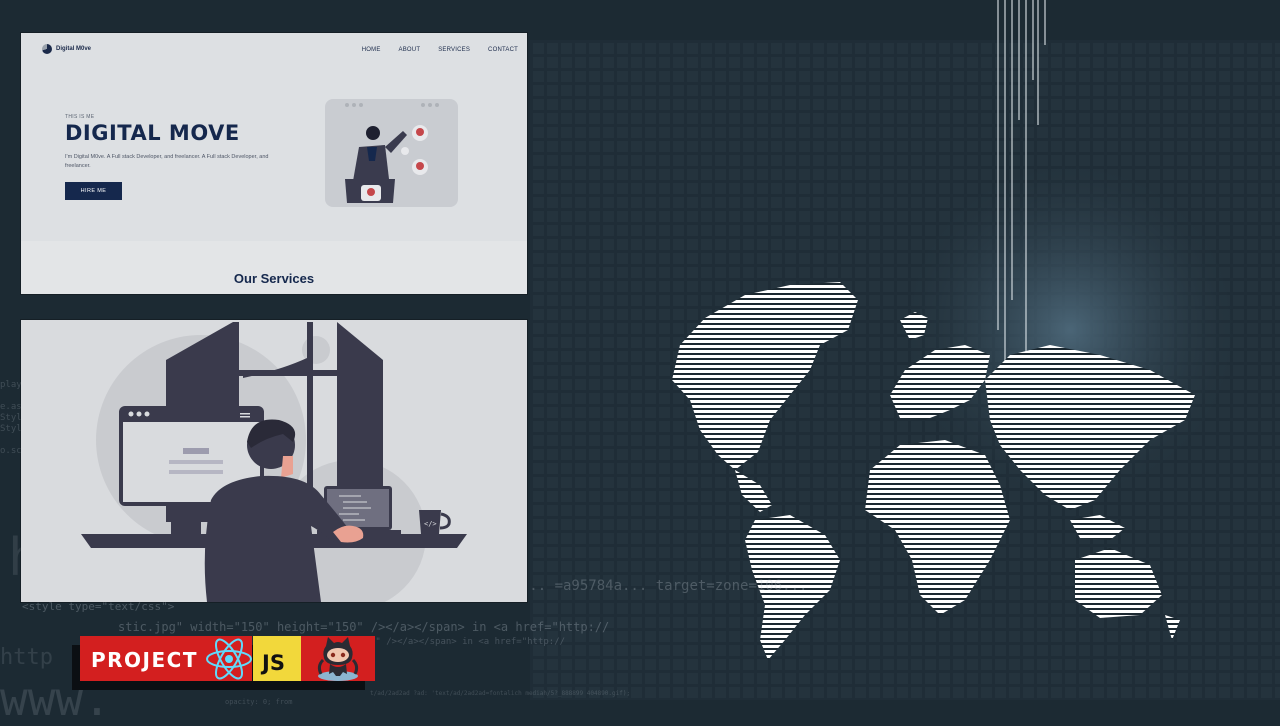 Image resolution: width=1280 pixels, height=726 pixels. What do you see at coordinates (503, 50) in the screenshot?
I see `nav-contact: CONTACT` at bounding box center [503, 50].